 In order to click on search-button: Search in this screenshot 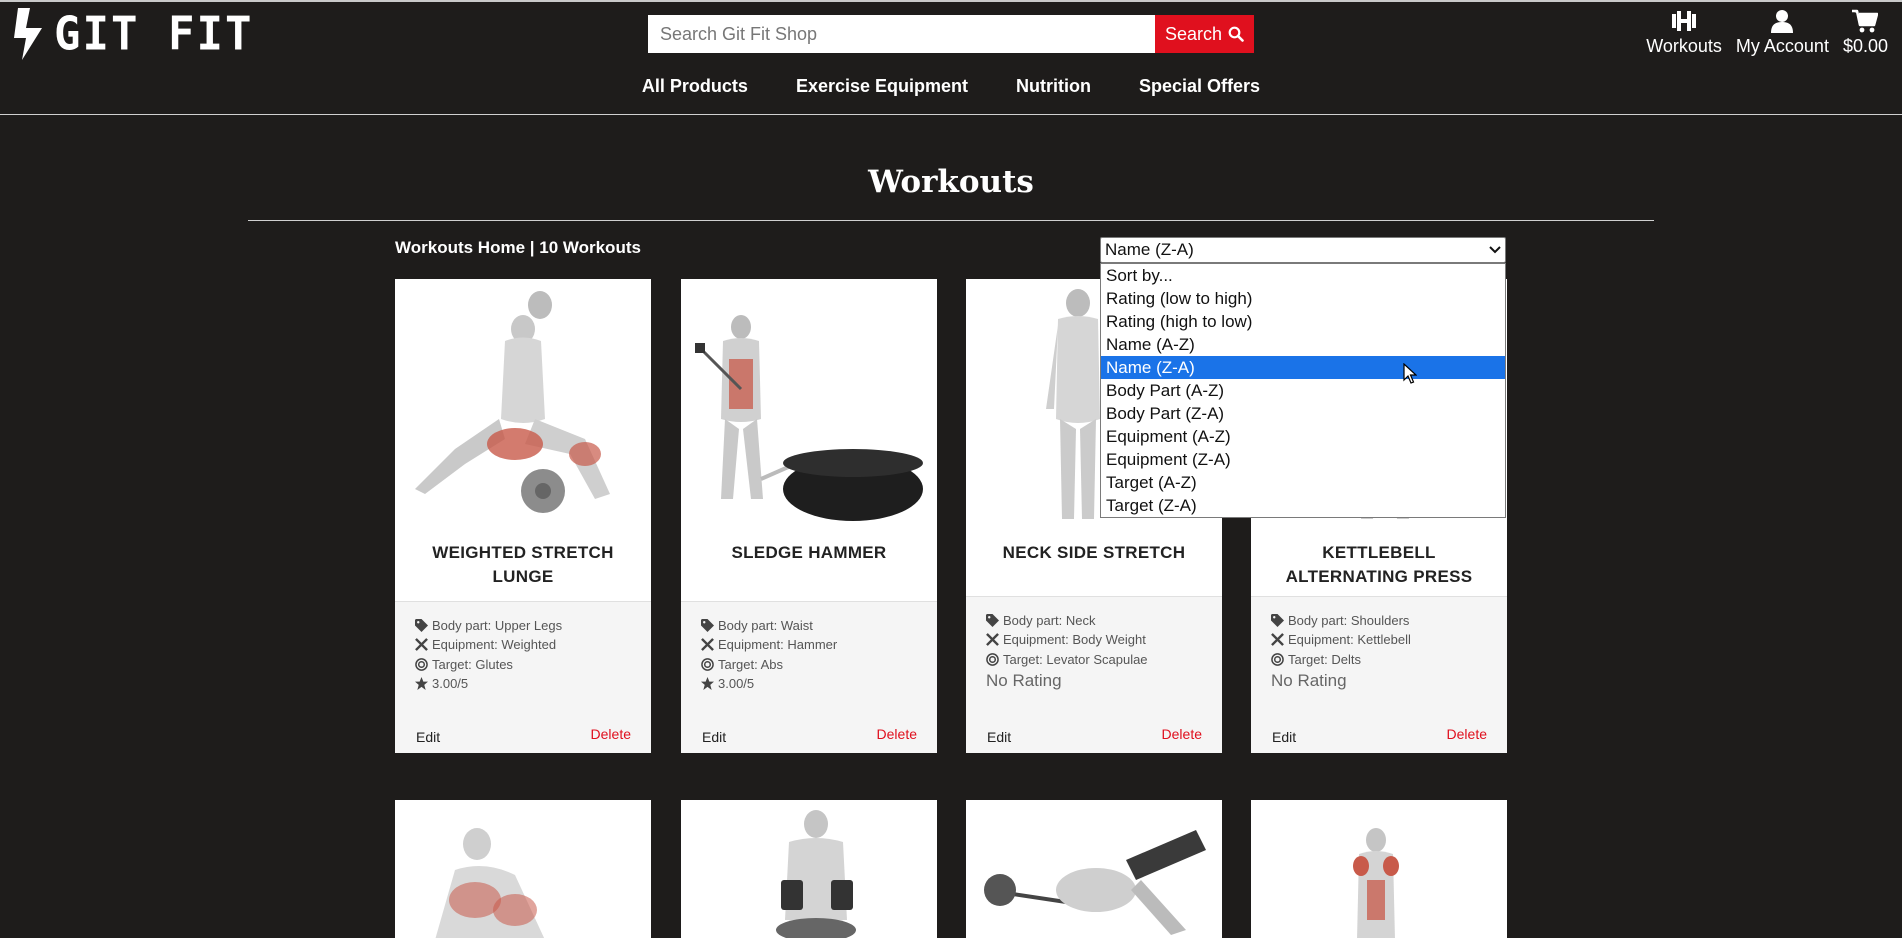, I will do `click(1204, 34)`.